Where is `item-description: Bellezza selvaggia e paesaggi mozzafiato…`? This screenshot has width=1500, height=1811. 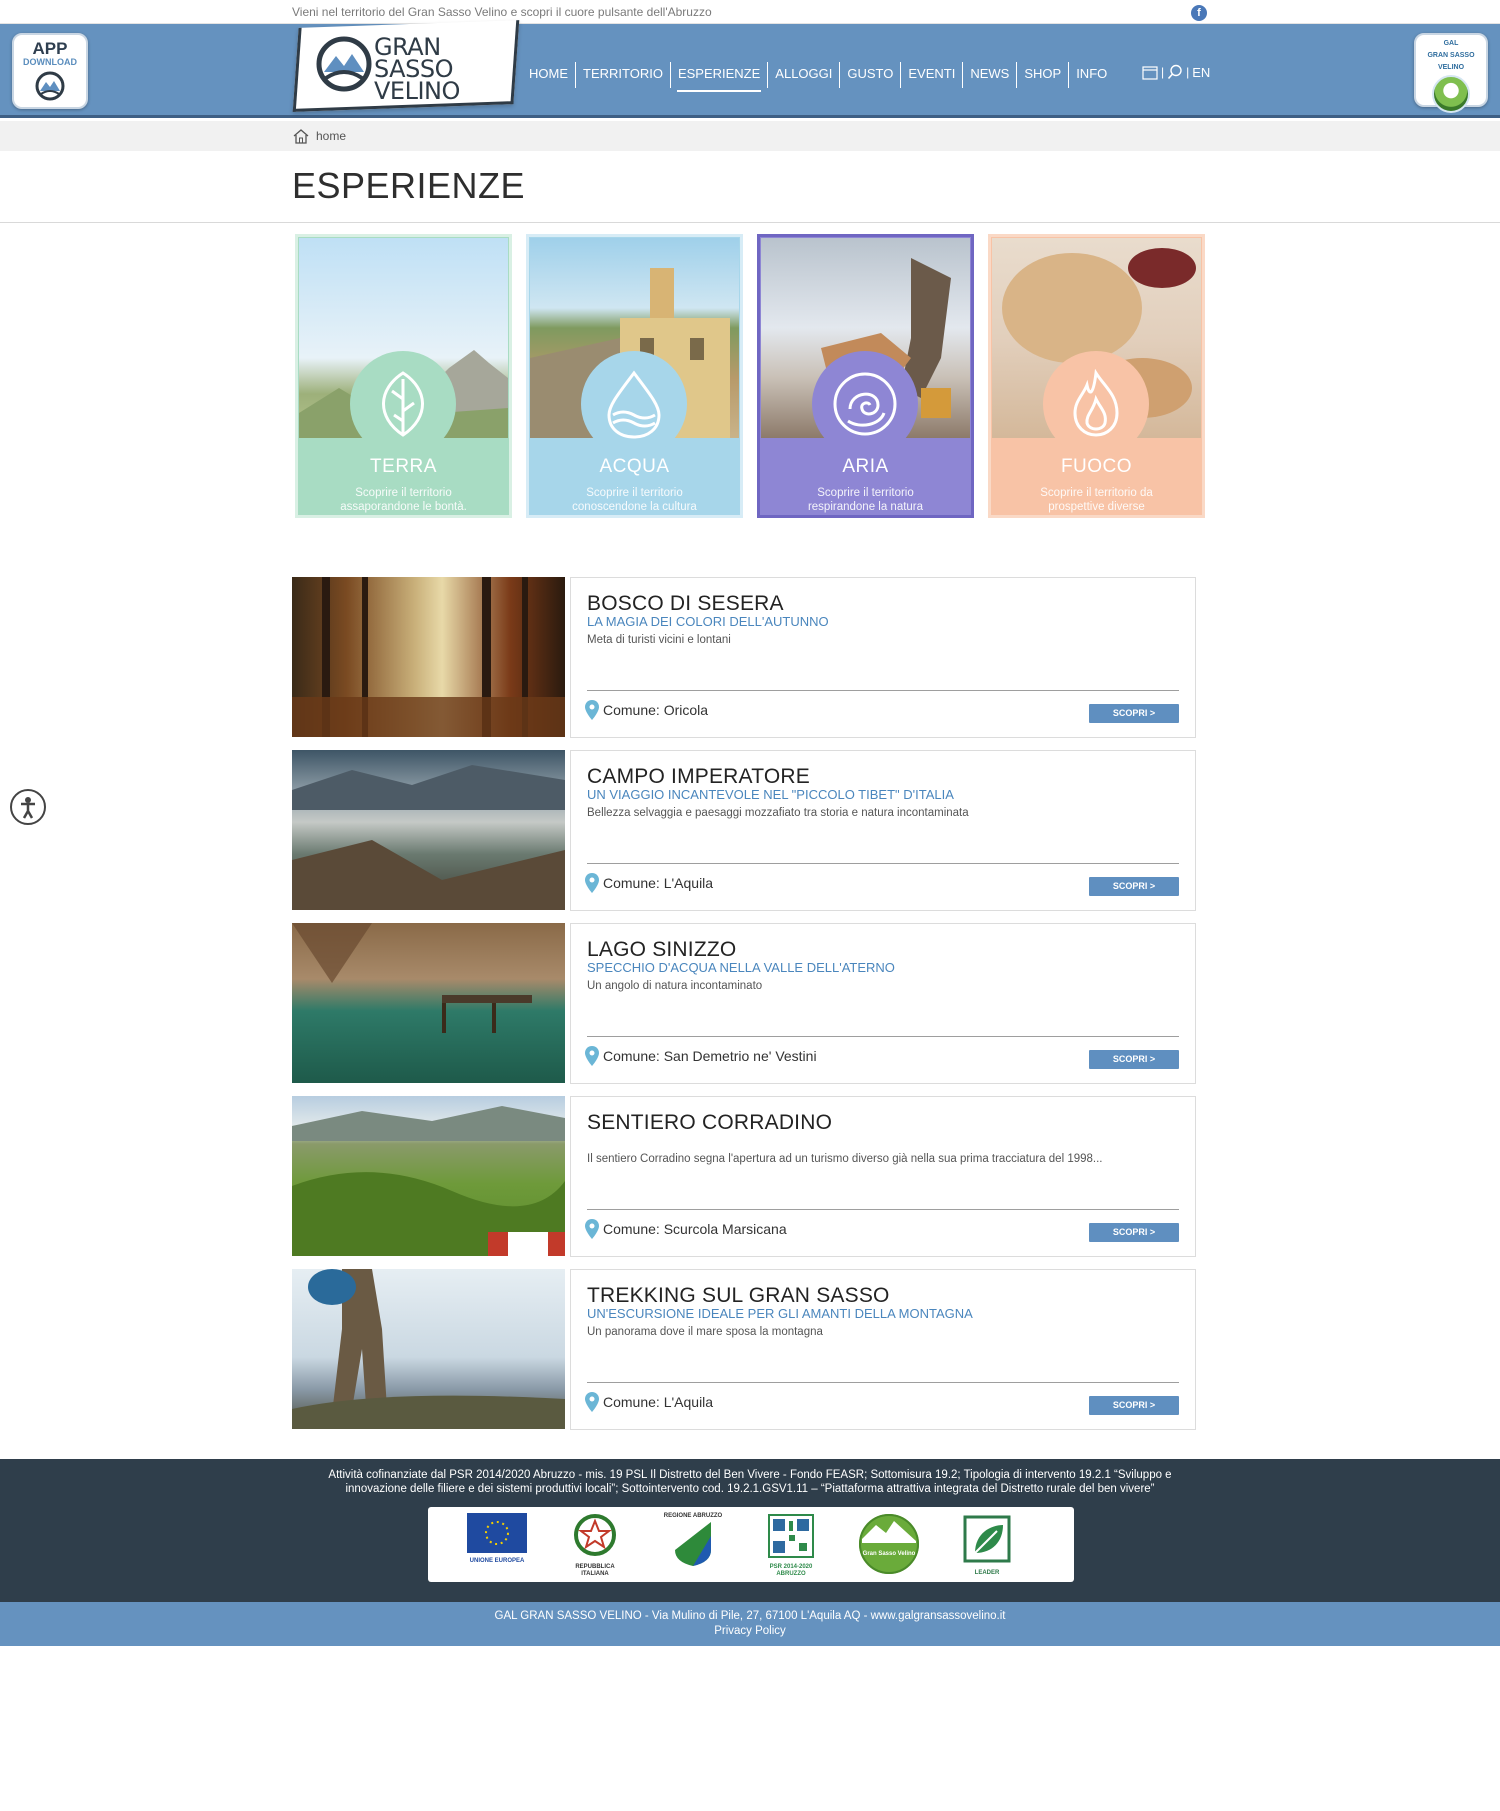
item-description: Bellezza selvaggia e paesaggi mozzafiato… is located at coordinates (778, 813).